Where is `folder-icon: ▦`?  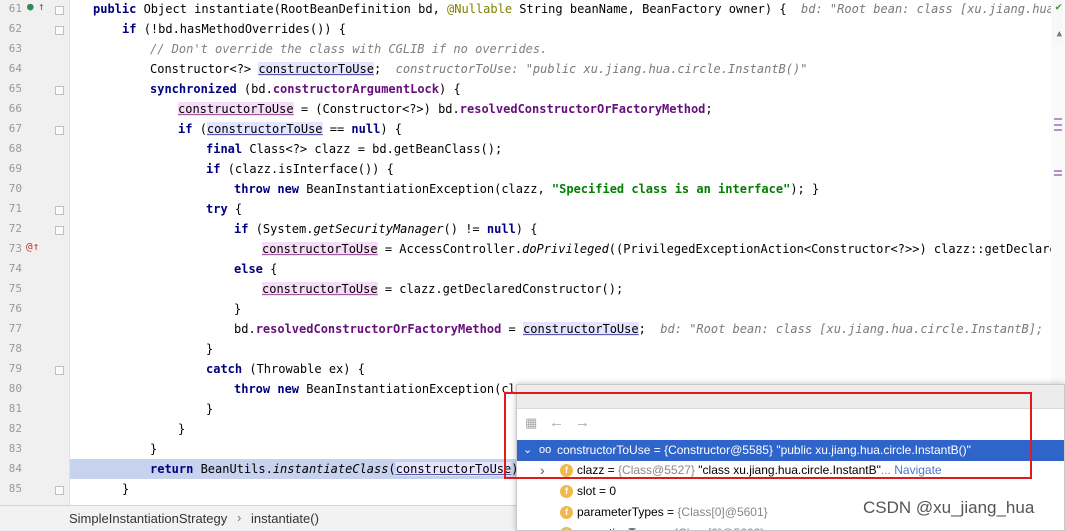
folder-icon: ▦ is located at coordinates (531, 423).